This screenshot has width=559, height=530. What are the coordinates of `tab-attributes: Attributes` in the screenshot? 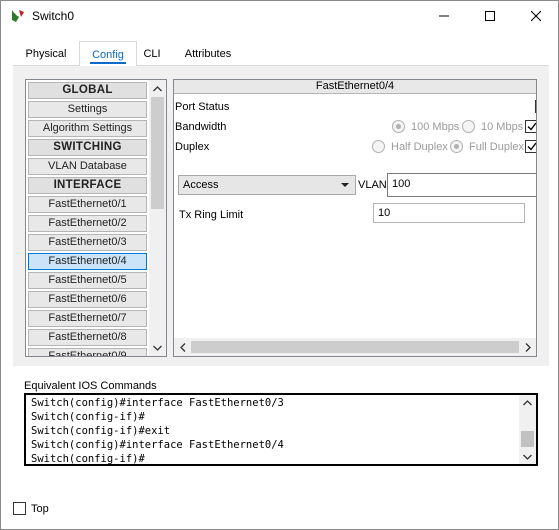 It's located at (208, 55).